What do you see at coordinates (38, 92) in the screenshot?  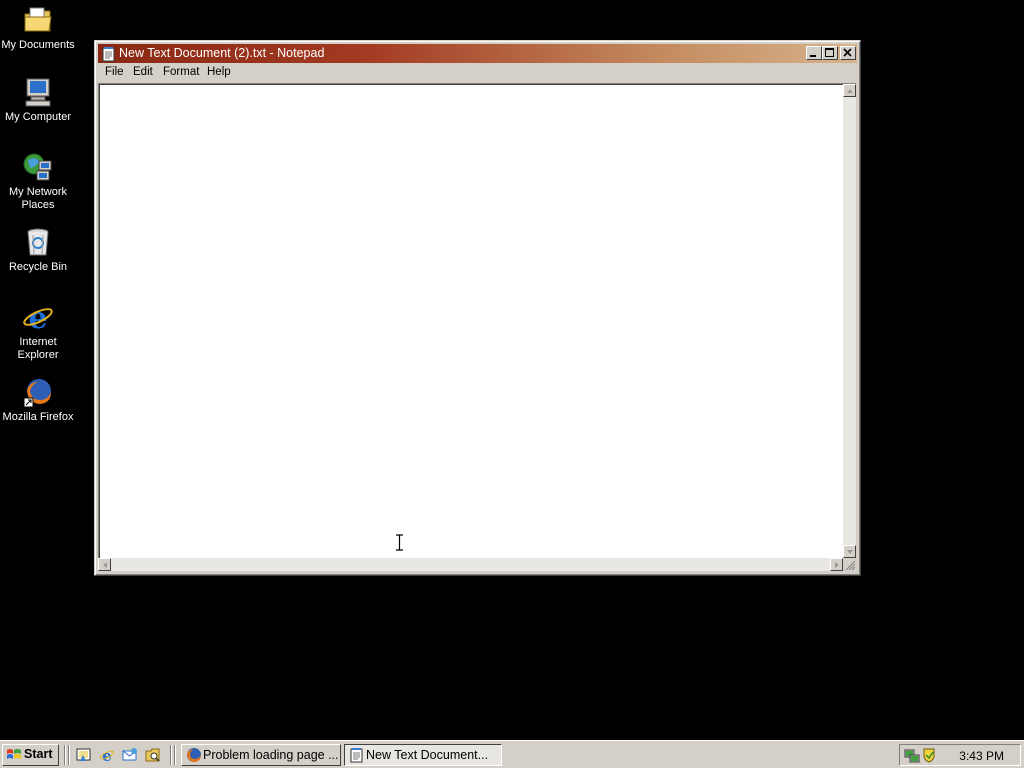 I see `computer-icon` at bounding box center [38, 92].